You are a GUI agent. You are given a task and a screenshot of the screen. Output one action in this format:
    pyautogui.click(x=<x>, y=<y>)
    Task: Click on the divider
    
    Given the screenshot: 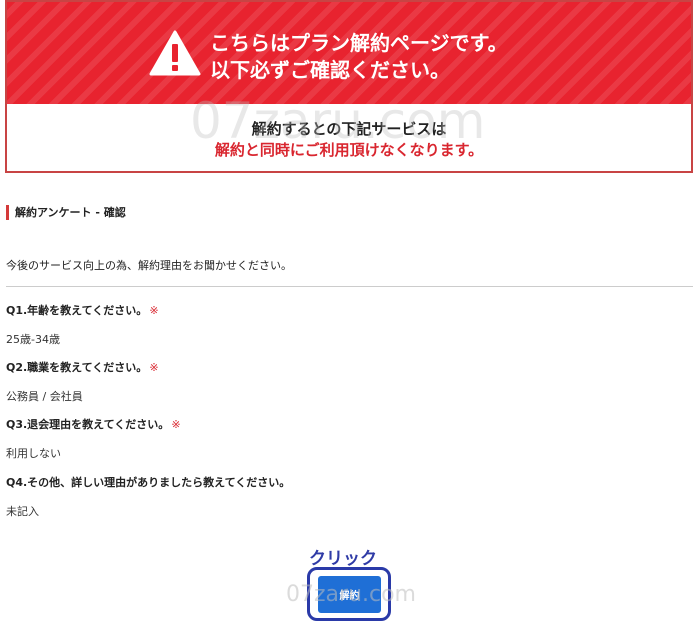 What is the action you would take?
    pyautogui.click(x=349, y=286)
    